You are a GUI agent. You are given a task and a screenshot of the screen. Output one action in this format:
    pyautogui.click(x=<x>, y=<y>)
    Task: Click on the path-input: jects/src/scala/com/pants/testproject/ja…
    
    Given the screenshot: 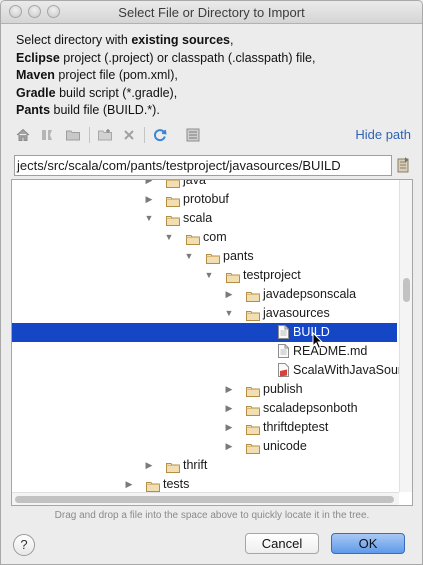 What is the action you would take?
    pyautogui.click(x=203, y=165)
    